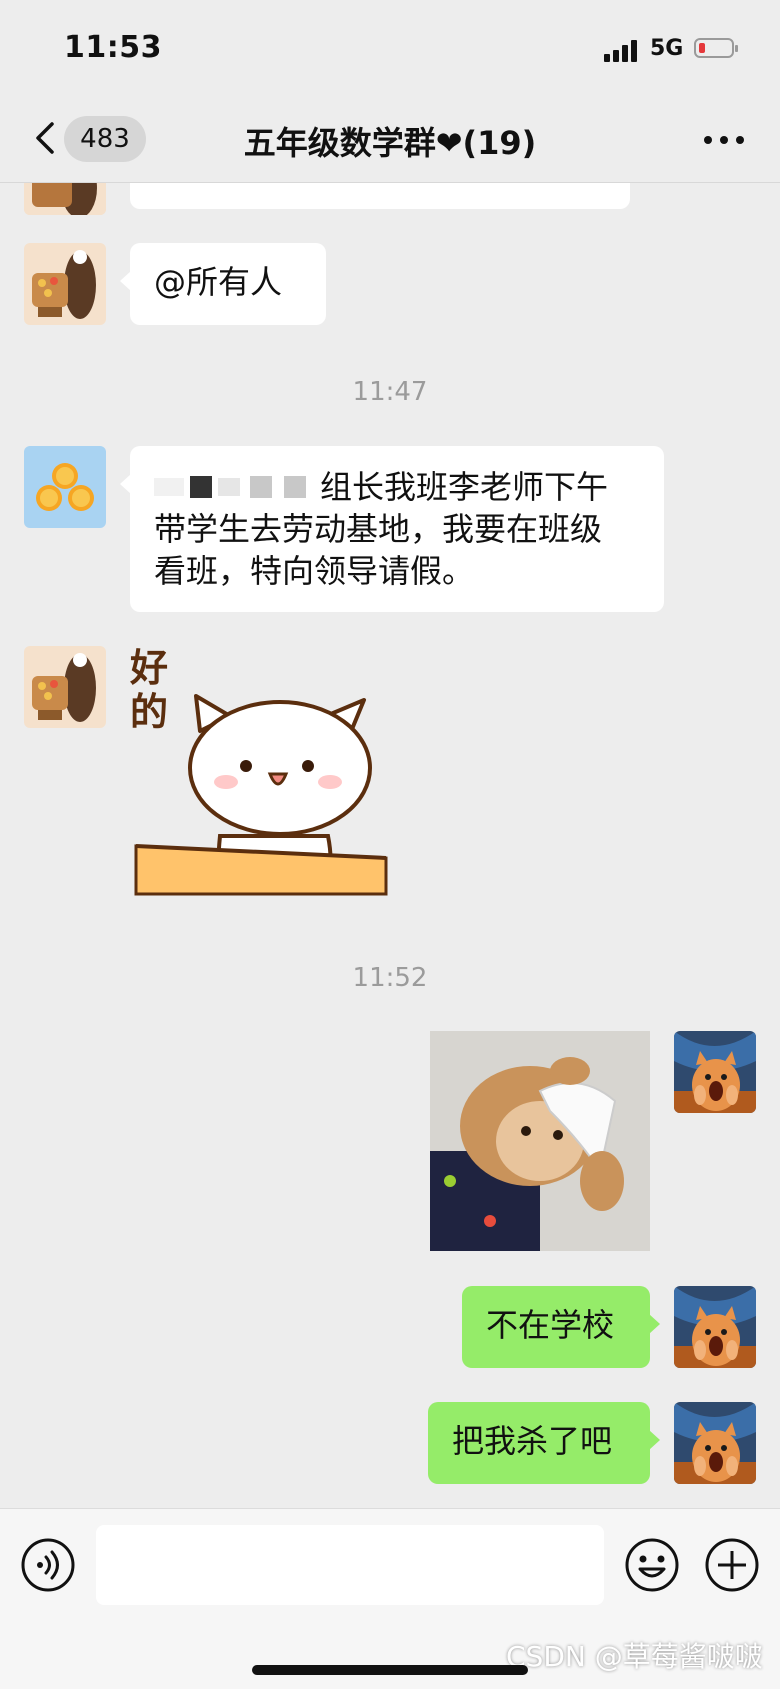 The height and width of the screenshot is (1689, 780). Describe the element at coordinates (236, 487) in the screenshot. I see `redacted-name` at that location.